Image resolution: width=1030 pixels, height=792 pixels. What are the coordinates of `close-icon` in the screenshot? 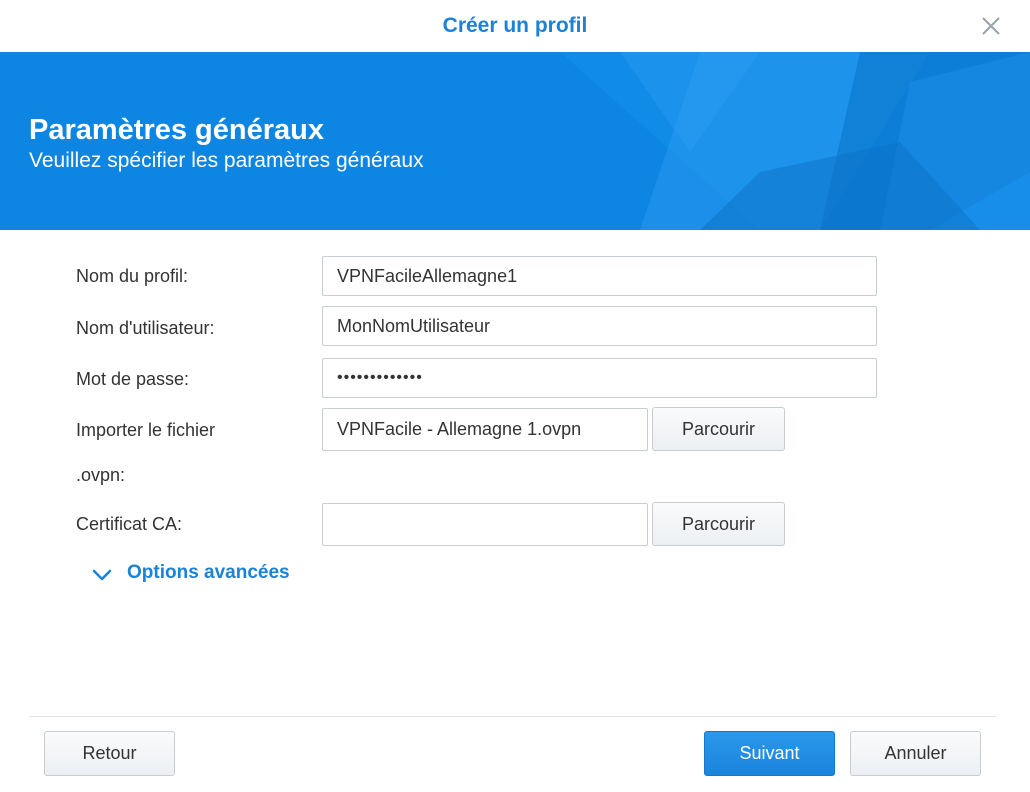 It's located at (991, 26).